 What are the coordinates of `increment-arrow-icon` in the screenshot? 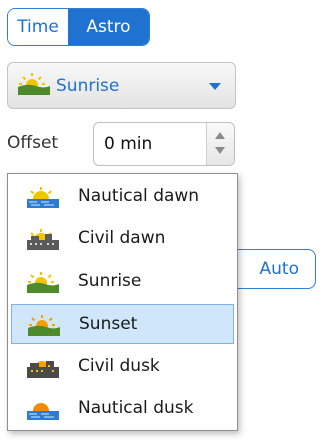 It's located at (220, 135).